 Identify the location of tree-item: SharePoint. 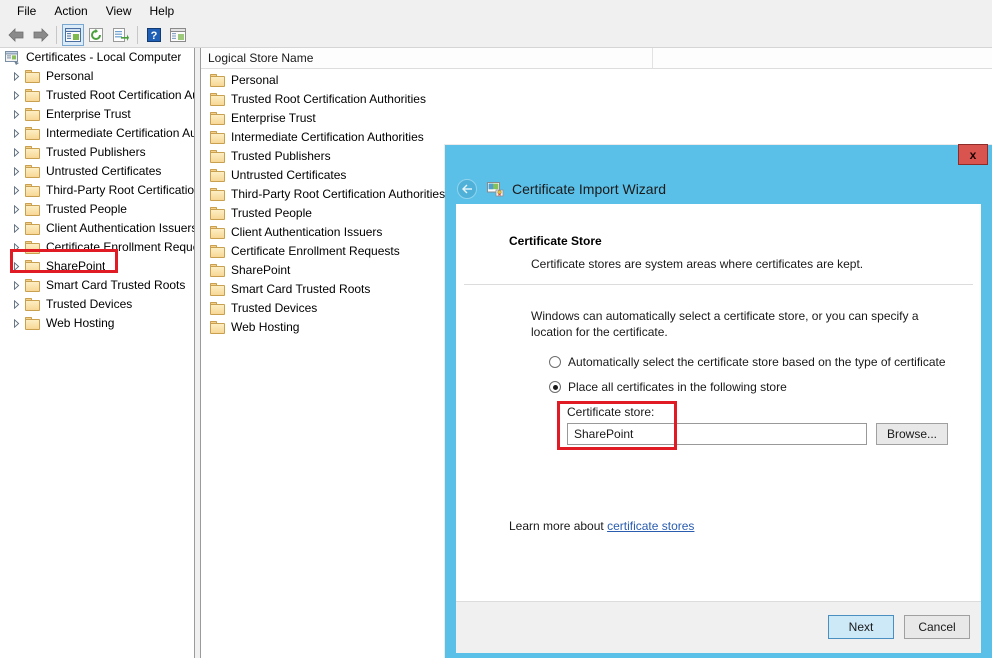
(97, 266).